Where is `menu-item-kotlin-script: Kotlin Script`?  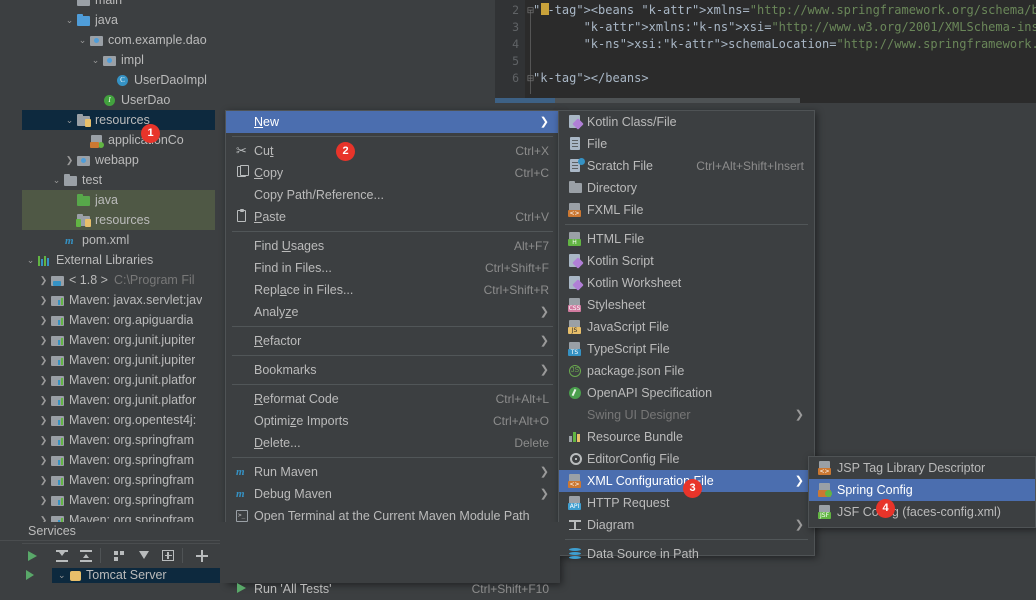
menu-item-kotlin-script: Kotlin Script is located at coordinates (686, 261).